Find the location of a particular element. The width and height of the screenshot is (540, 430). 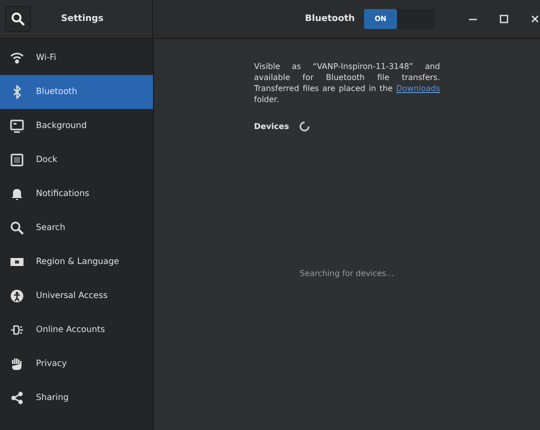

sidebar-item: Search is located at coordinates (76, 228).